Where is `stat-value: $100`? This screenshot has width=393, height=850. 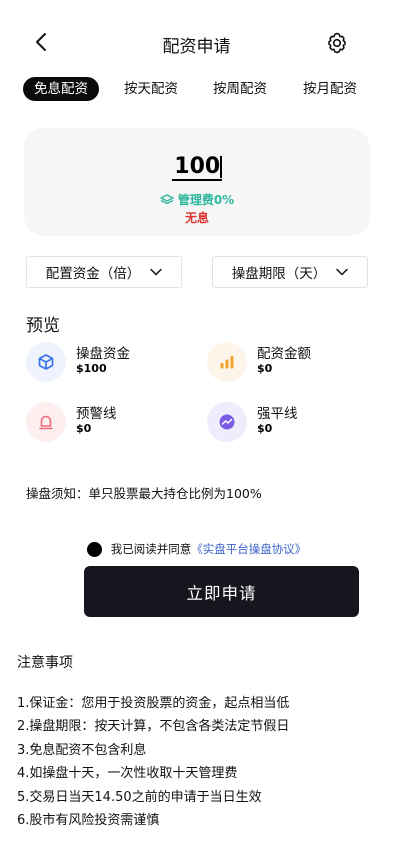 stat-value: $100 is located at coordinates (91, 368).